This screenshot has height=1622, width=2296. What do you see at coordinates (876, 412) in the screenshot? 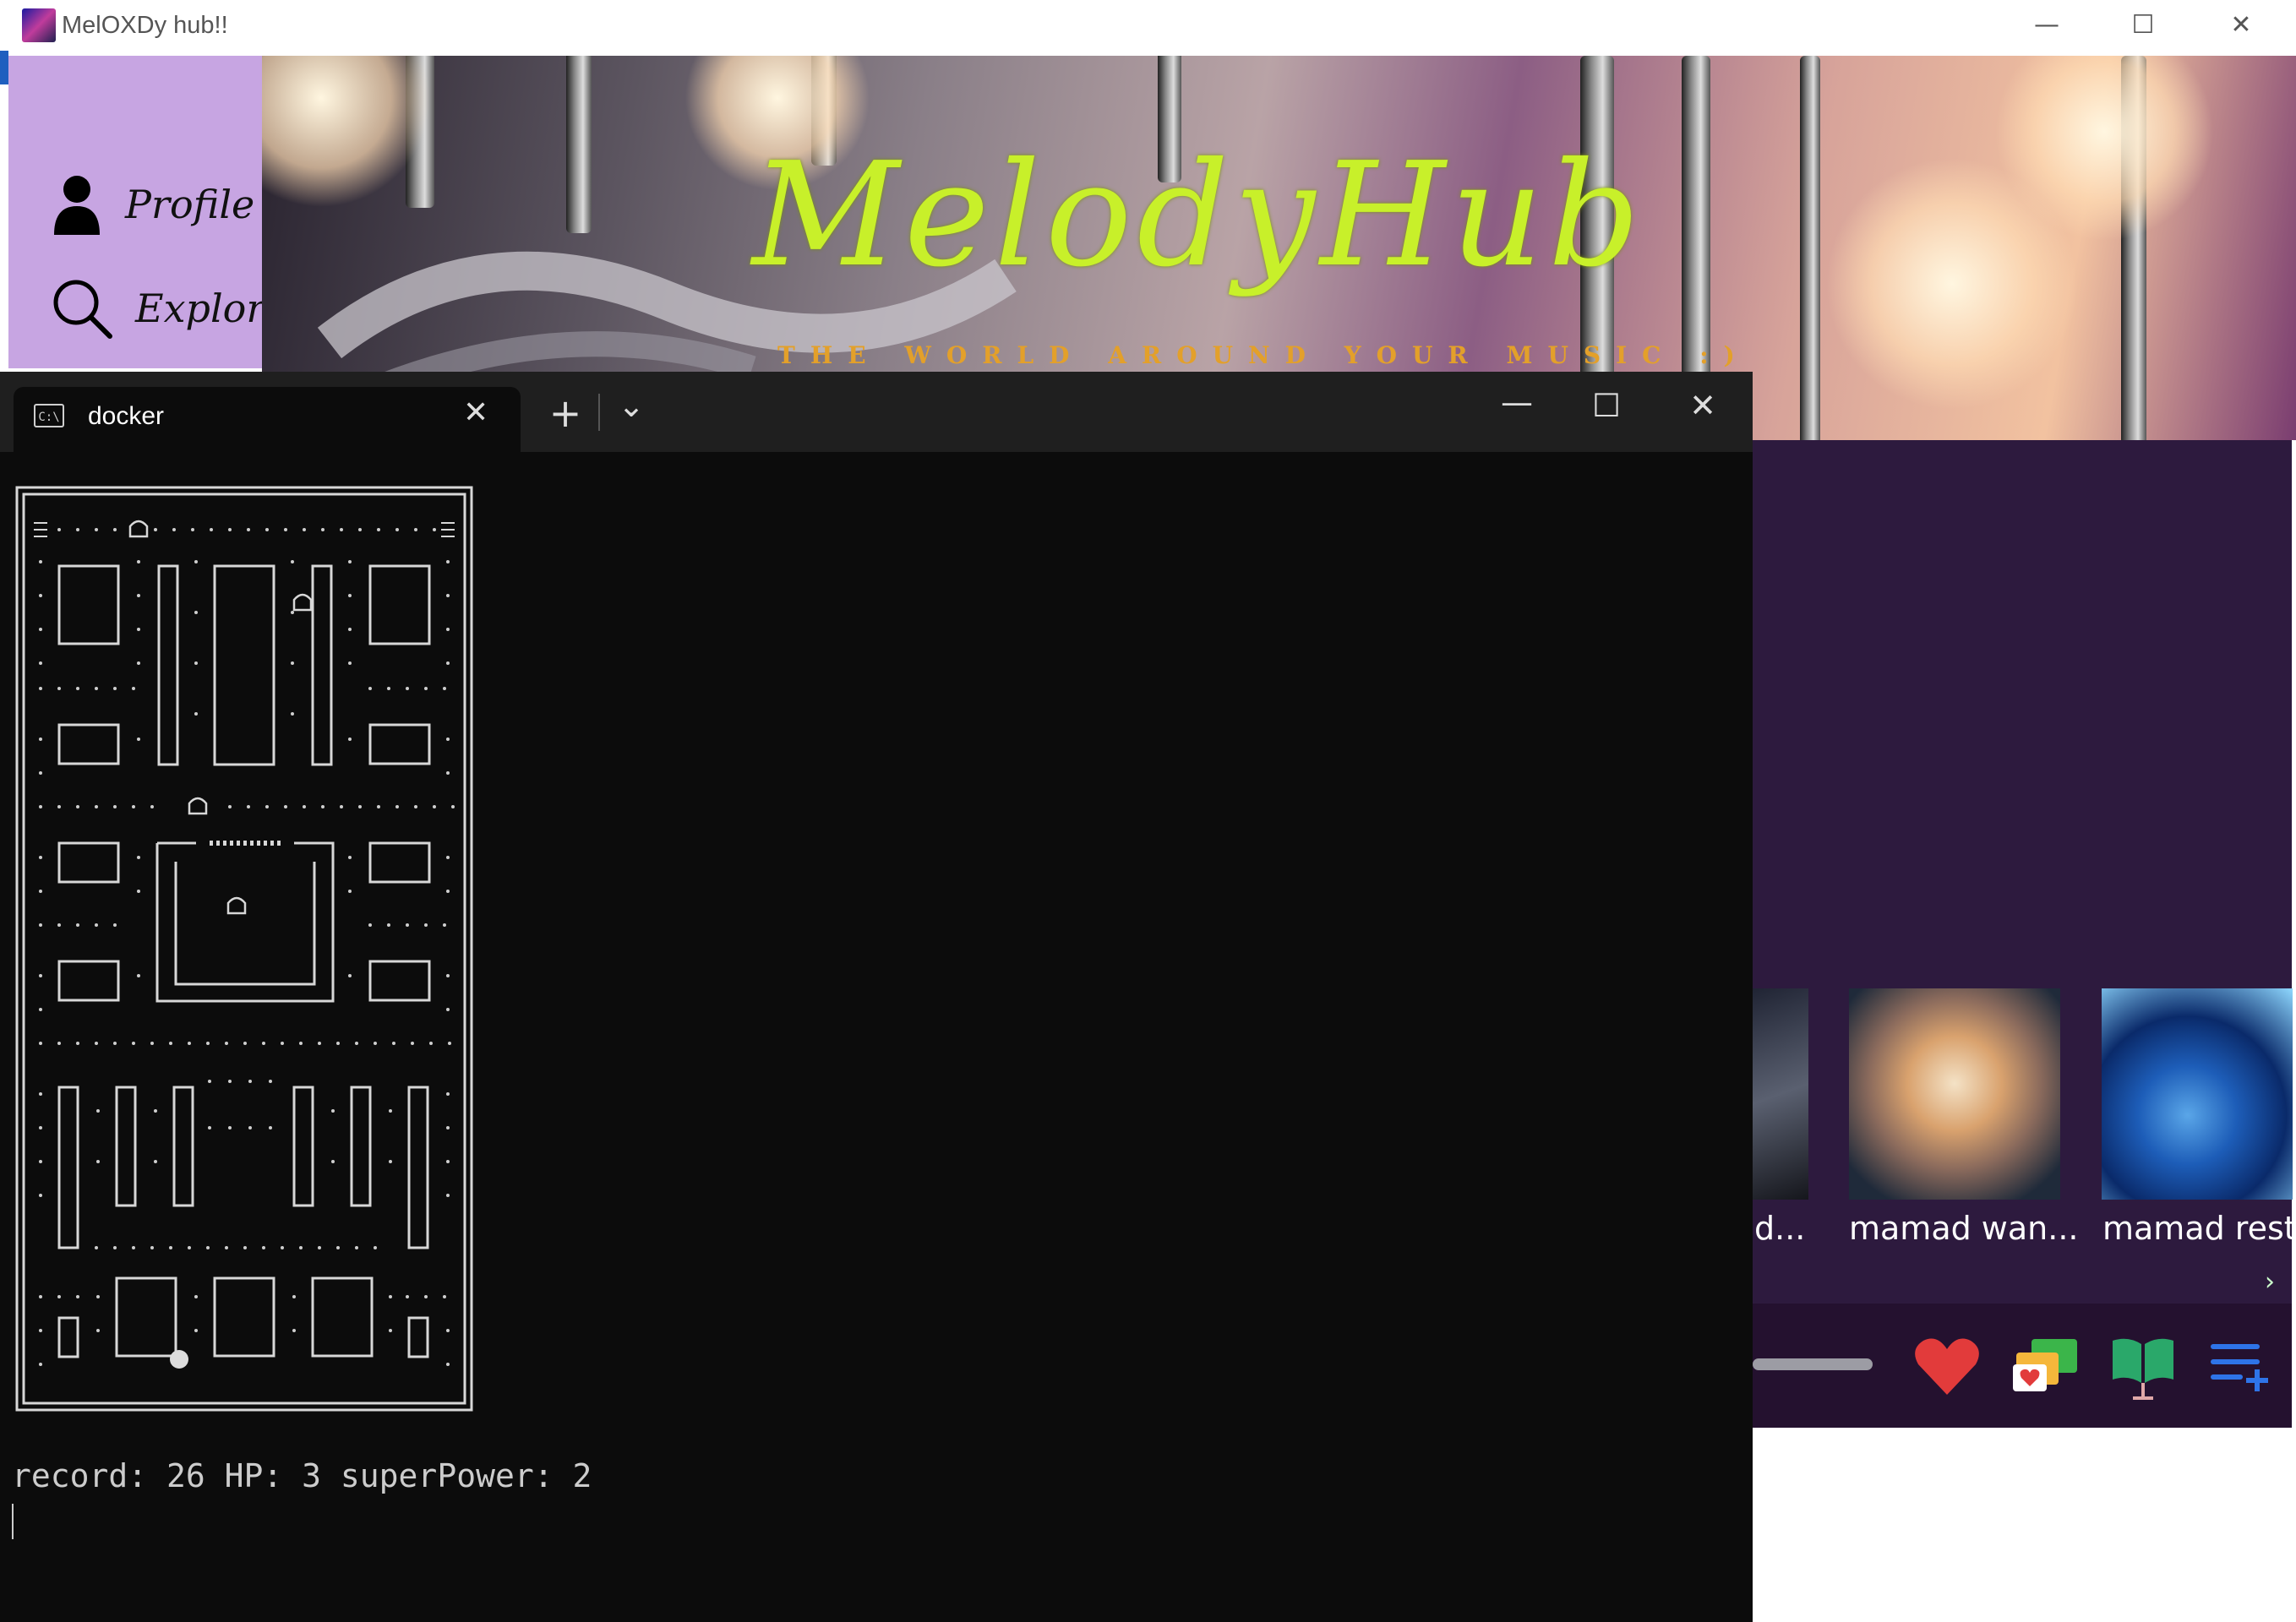
I see `terminal-tab-bar: C:\ docker ✕ + ⌄ — ☐ ✕` at bounding box center [876, 412].